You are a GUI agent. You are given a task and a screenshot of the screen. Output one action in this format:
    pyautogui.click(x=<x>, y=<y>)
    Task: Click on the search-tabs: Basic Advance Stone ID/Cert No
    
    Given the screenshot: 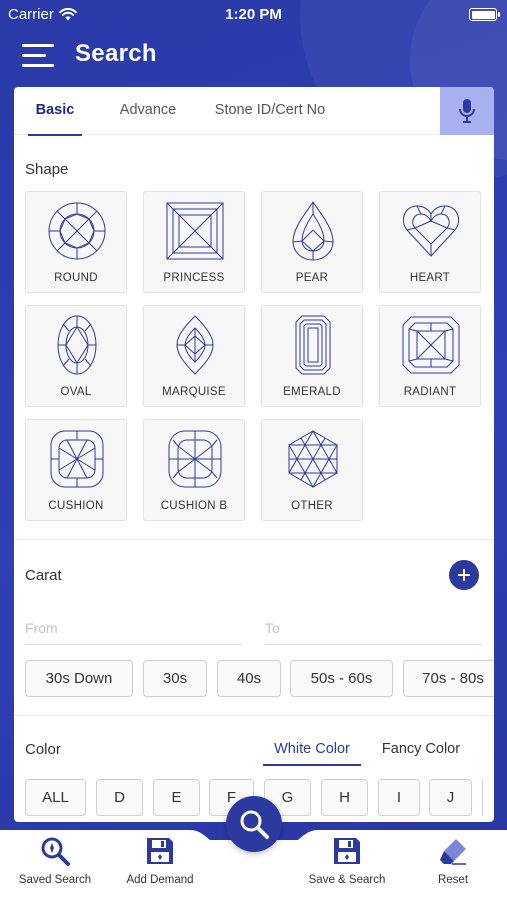 What is the action you would take?
    pyautogui.click(x=254, y=111)
    